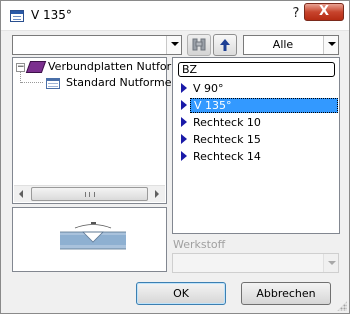  I want to click on arrow-up-icon, so click(225, 45).